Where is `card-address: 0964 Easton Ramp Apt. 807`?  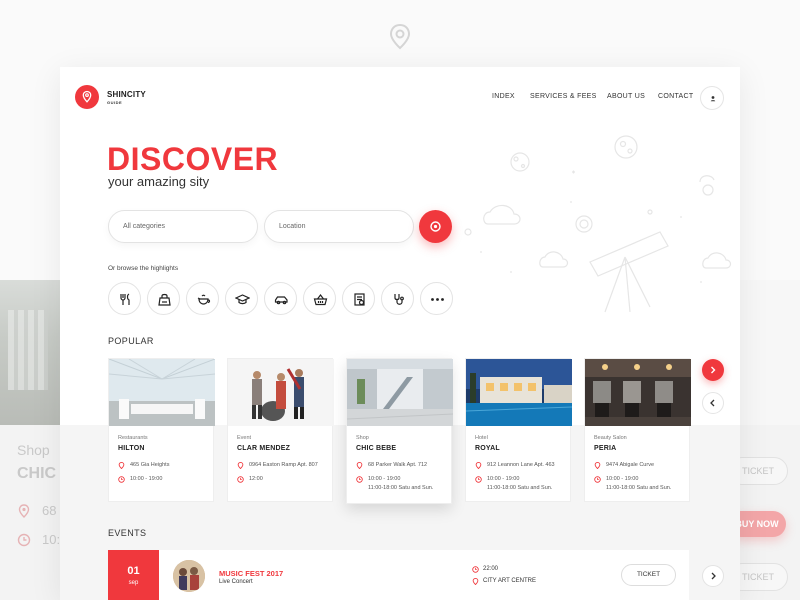 card-address: 0964 Easton Ramp Apt. 807 is located at coordinates (283, 465).